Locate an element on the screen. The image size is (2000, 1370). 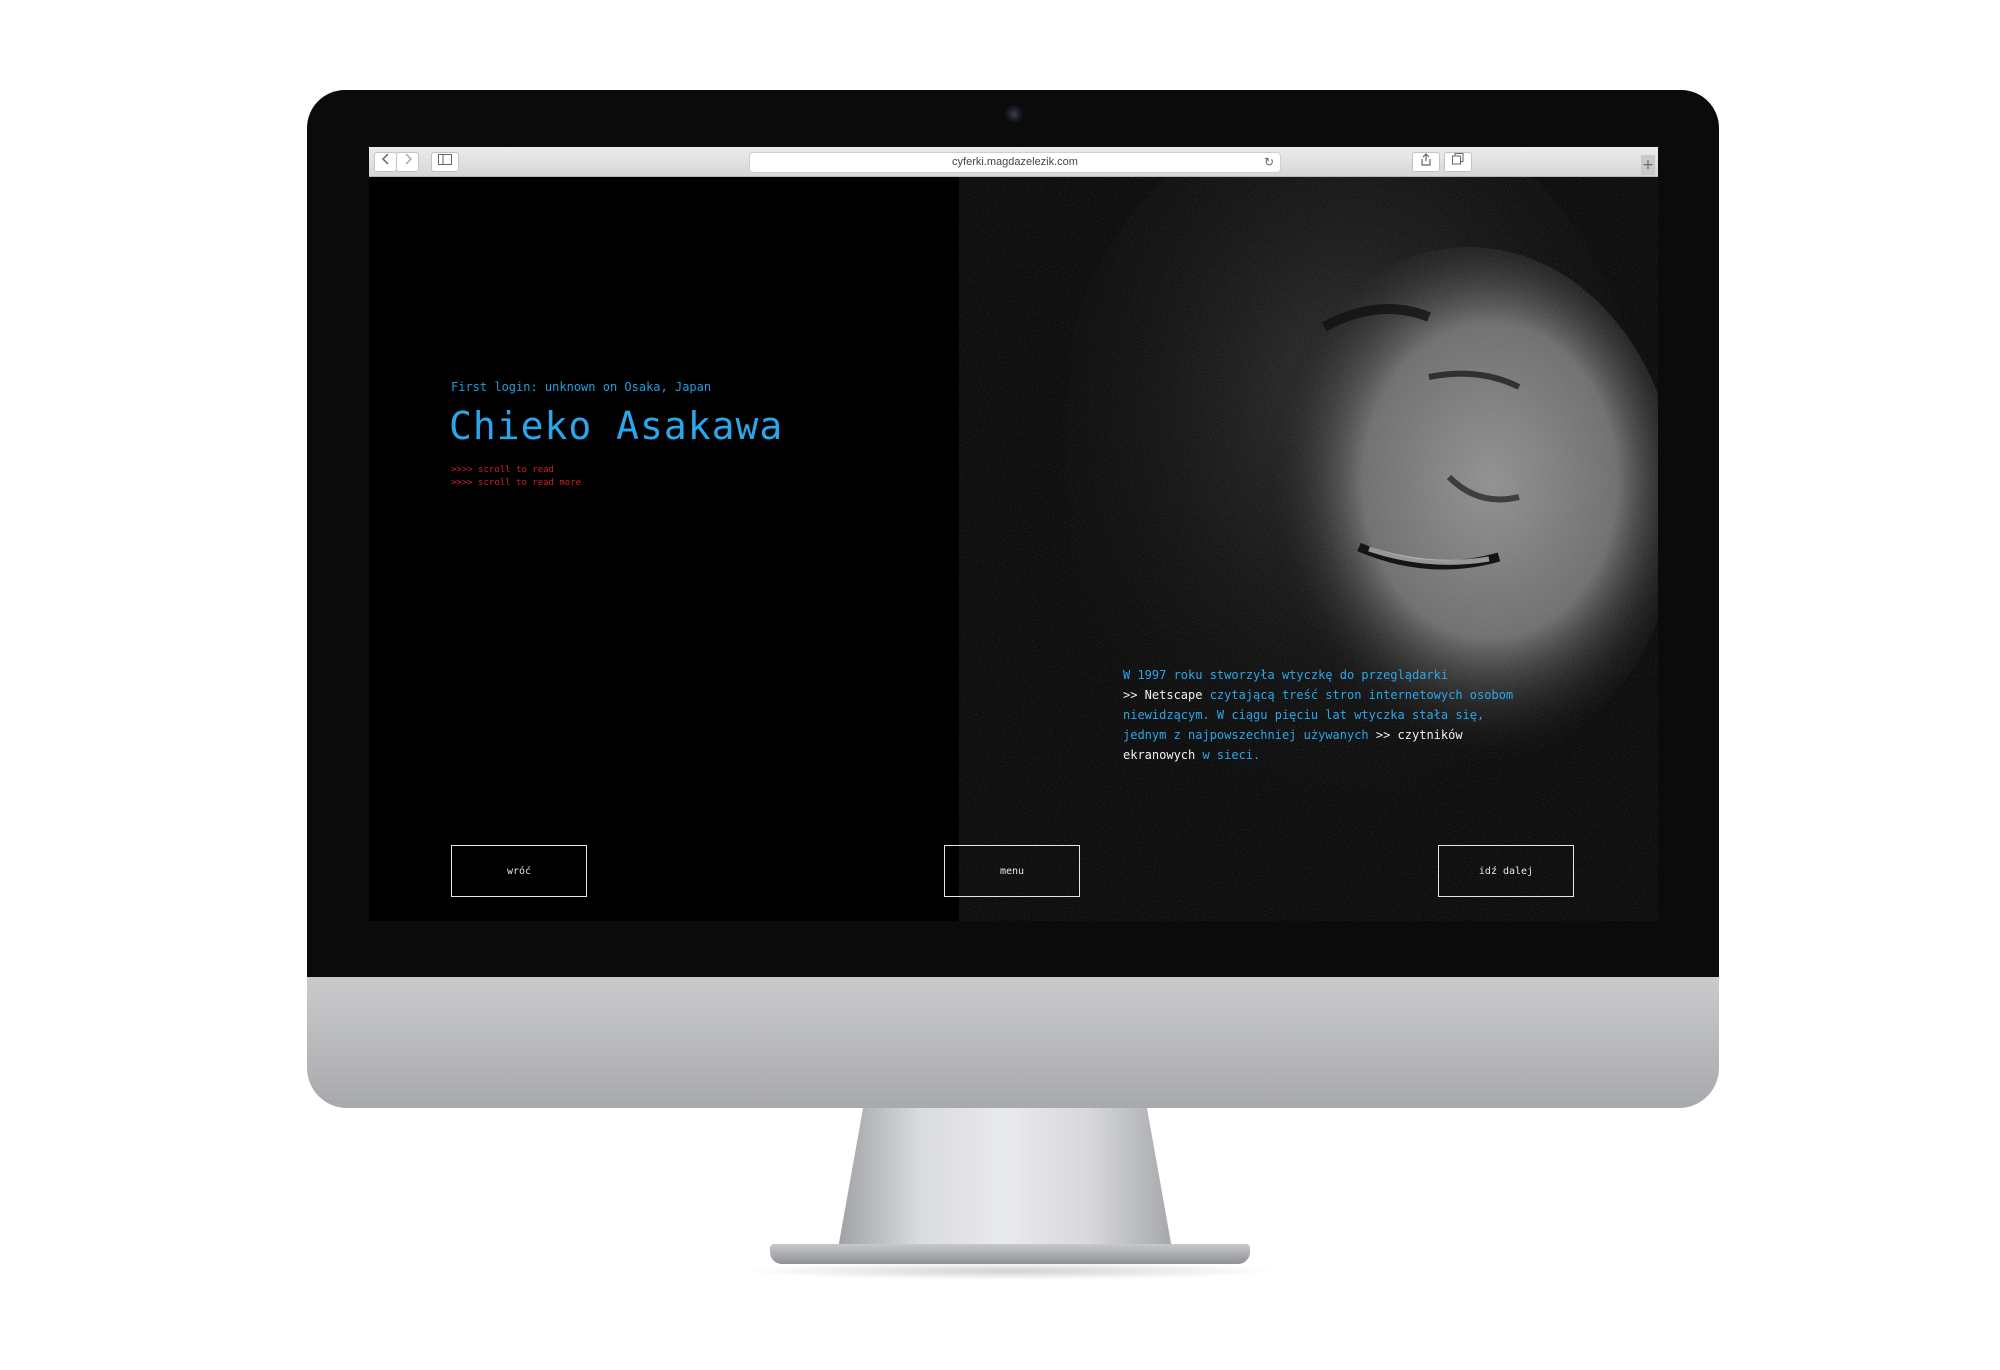
share-icon is located at coordinates (1426, 159).